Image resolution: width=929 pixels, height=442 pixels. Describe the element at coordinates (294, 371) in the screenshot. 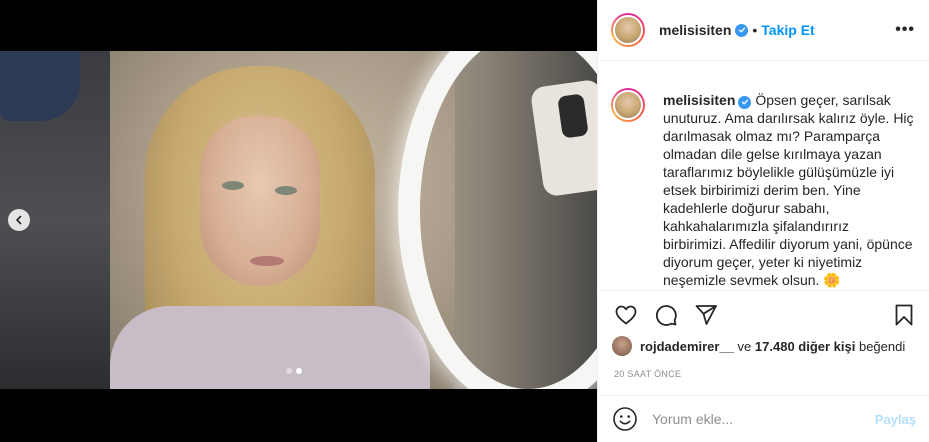

I see `carousel-indicator` at that location.